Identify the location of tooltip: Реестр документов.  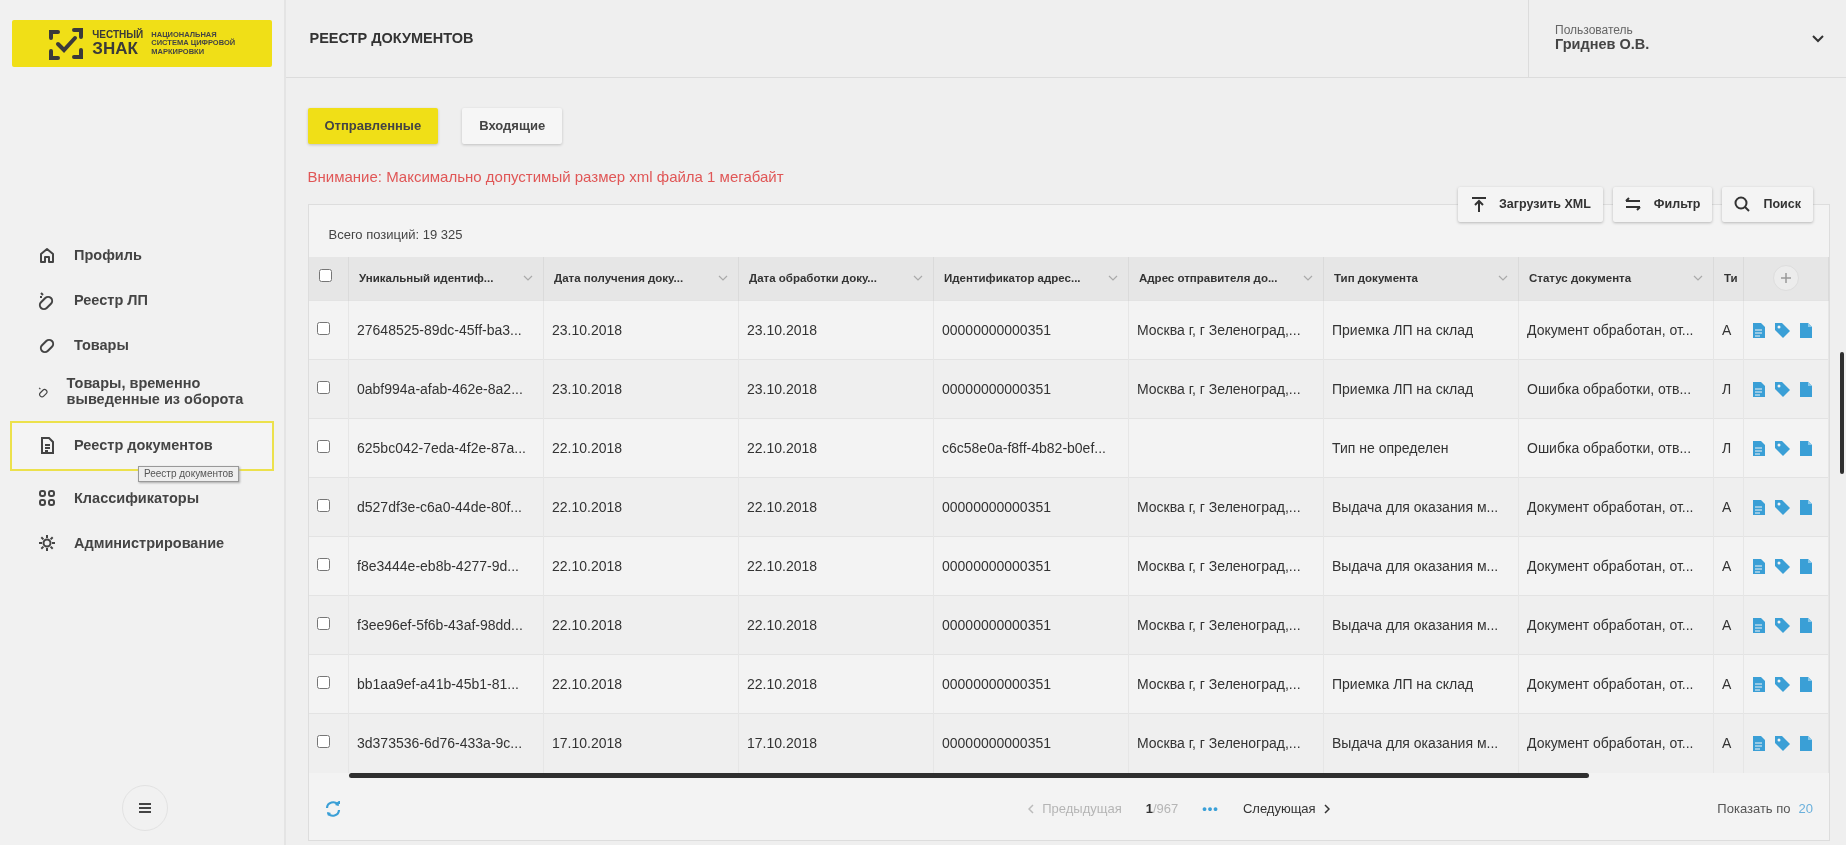
(189, 473).